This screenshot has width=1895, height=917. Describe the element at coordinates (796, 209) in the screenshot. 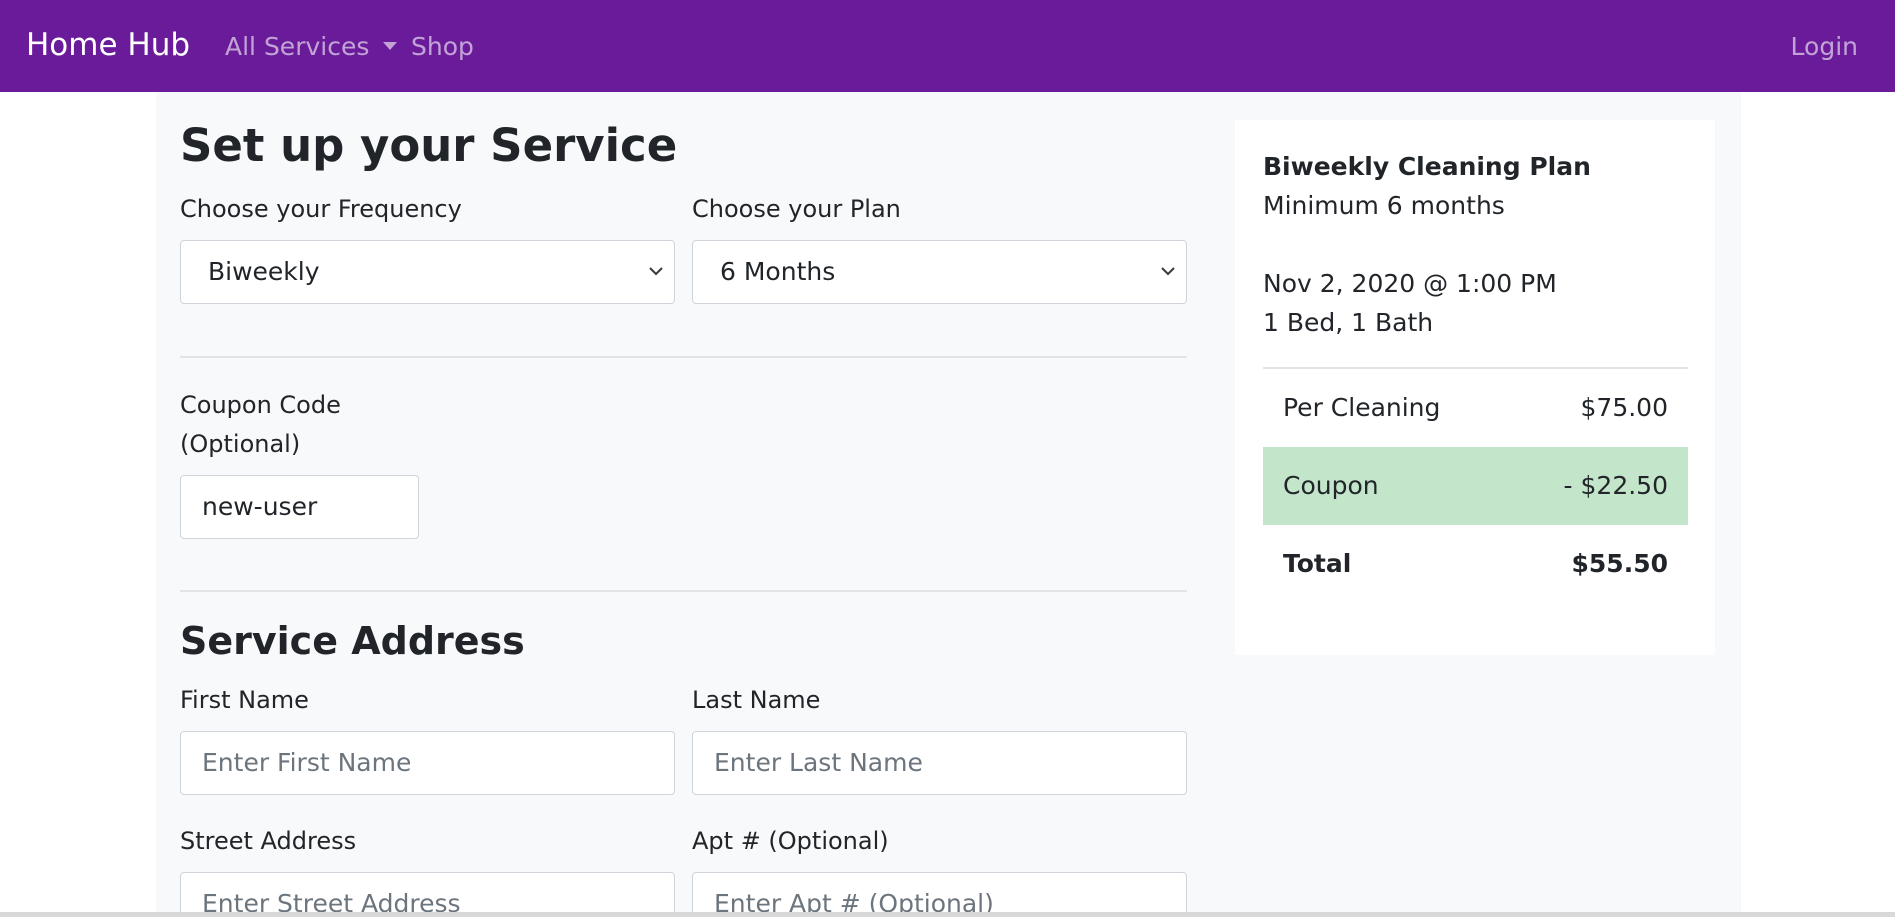

I see `plan-label: Choose your Plan` at that location.